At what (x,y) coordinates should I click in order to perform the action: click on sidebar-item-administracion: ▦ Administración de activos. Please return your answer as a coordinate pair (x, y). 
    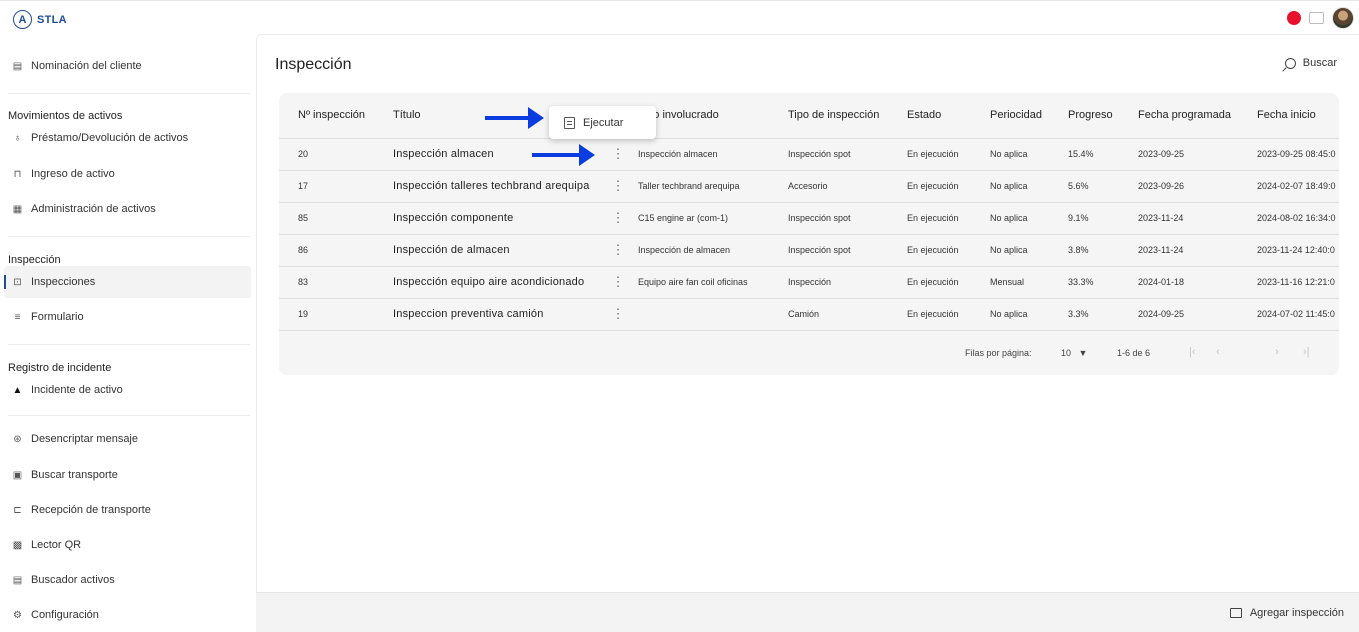
    Looking at the image, I should click on (84, 209).